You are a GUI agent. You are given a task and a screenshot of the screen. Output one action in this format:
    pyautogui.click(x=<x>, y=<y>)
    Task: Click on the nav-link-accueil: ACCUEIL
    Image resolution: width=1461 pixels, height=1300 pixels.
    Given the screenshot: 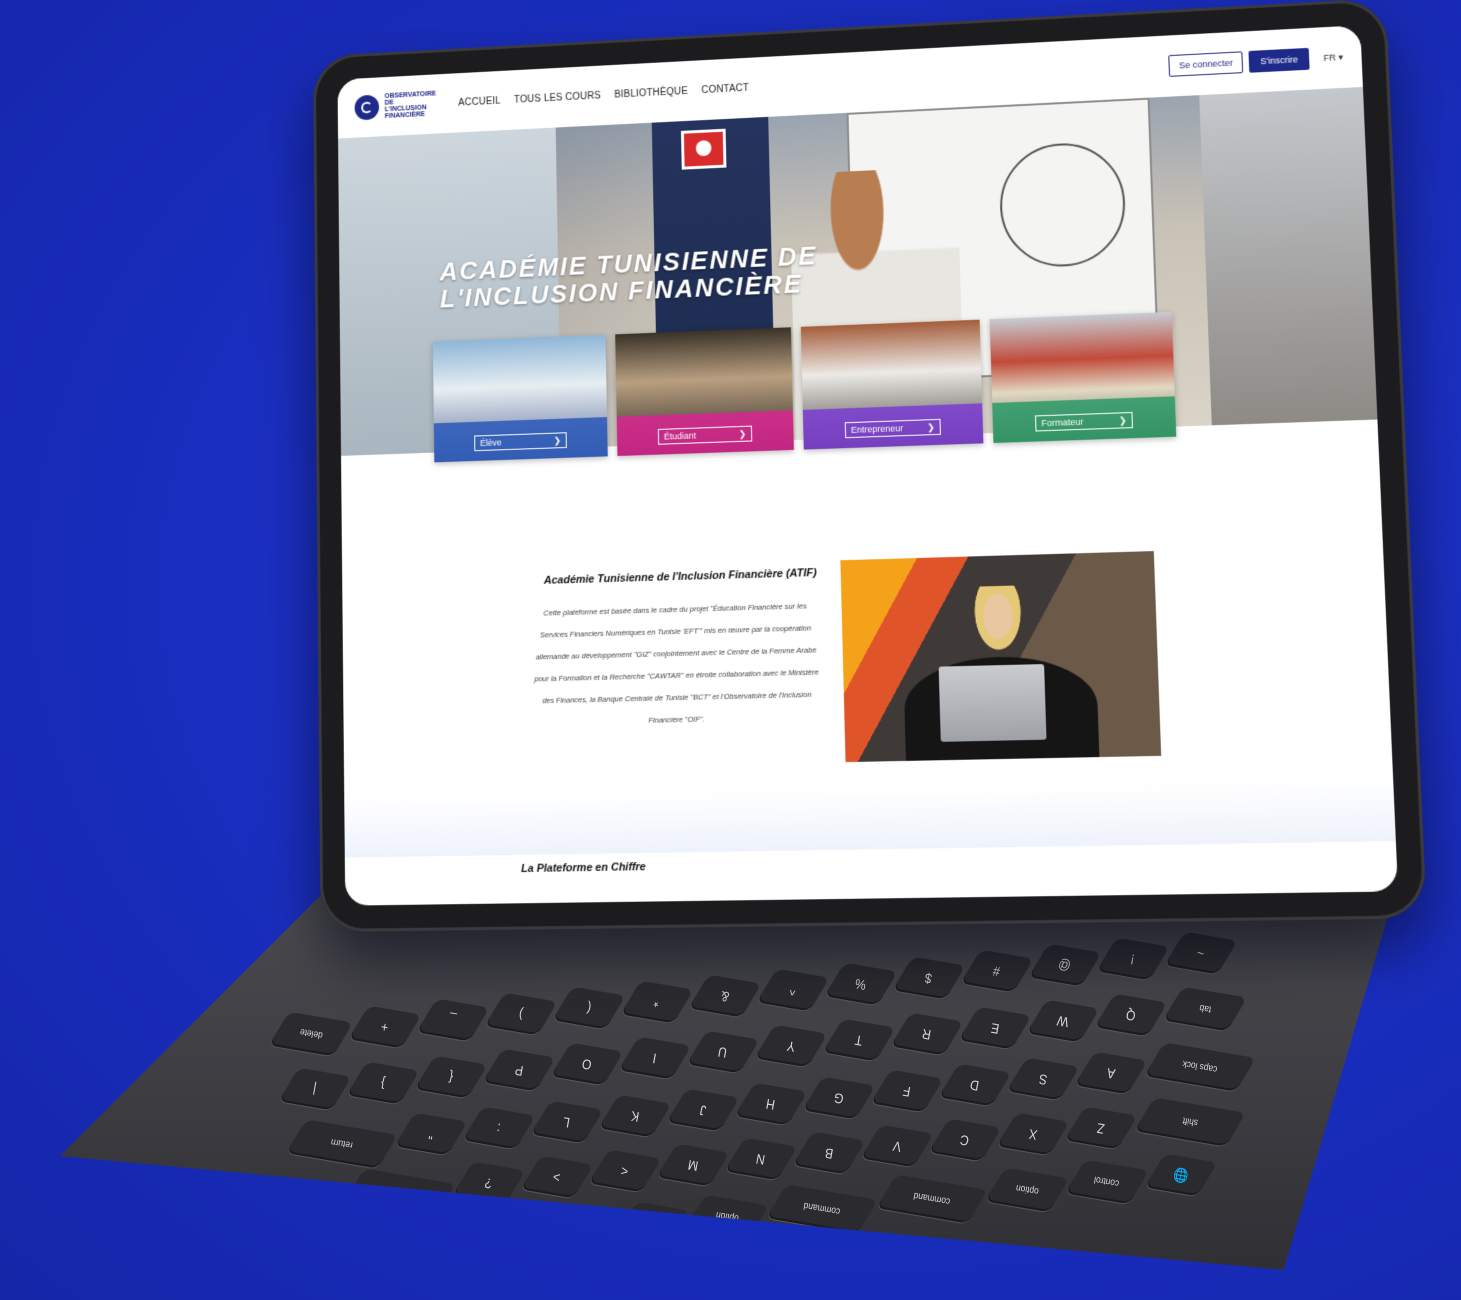 What is the action you would take?
    pyautogui.click(x=479, y=101)
    